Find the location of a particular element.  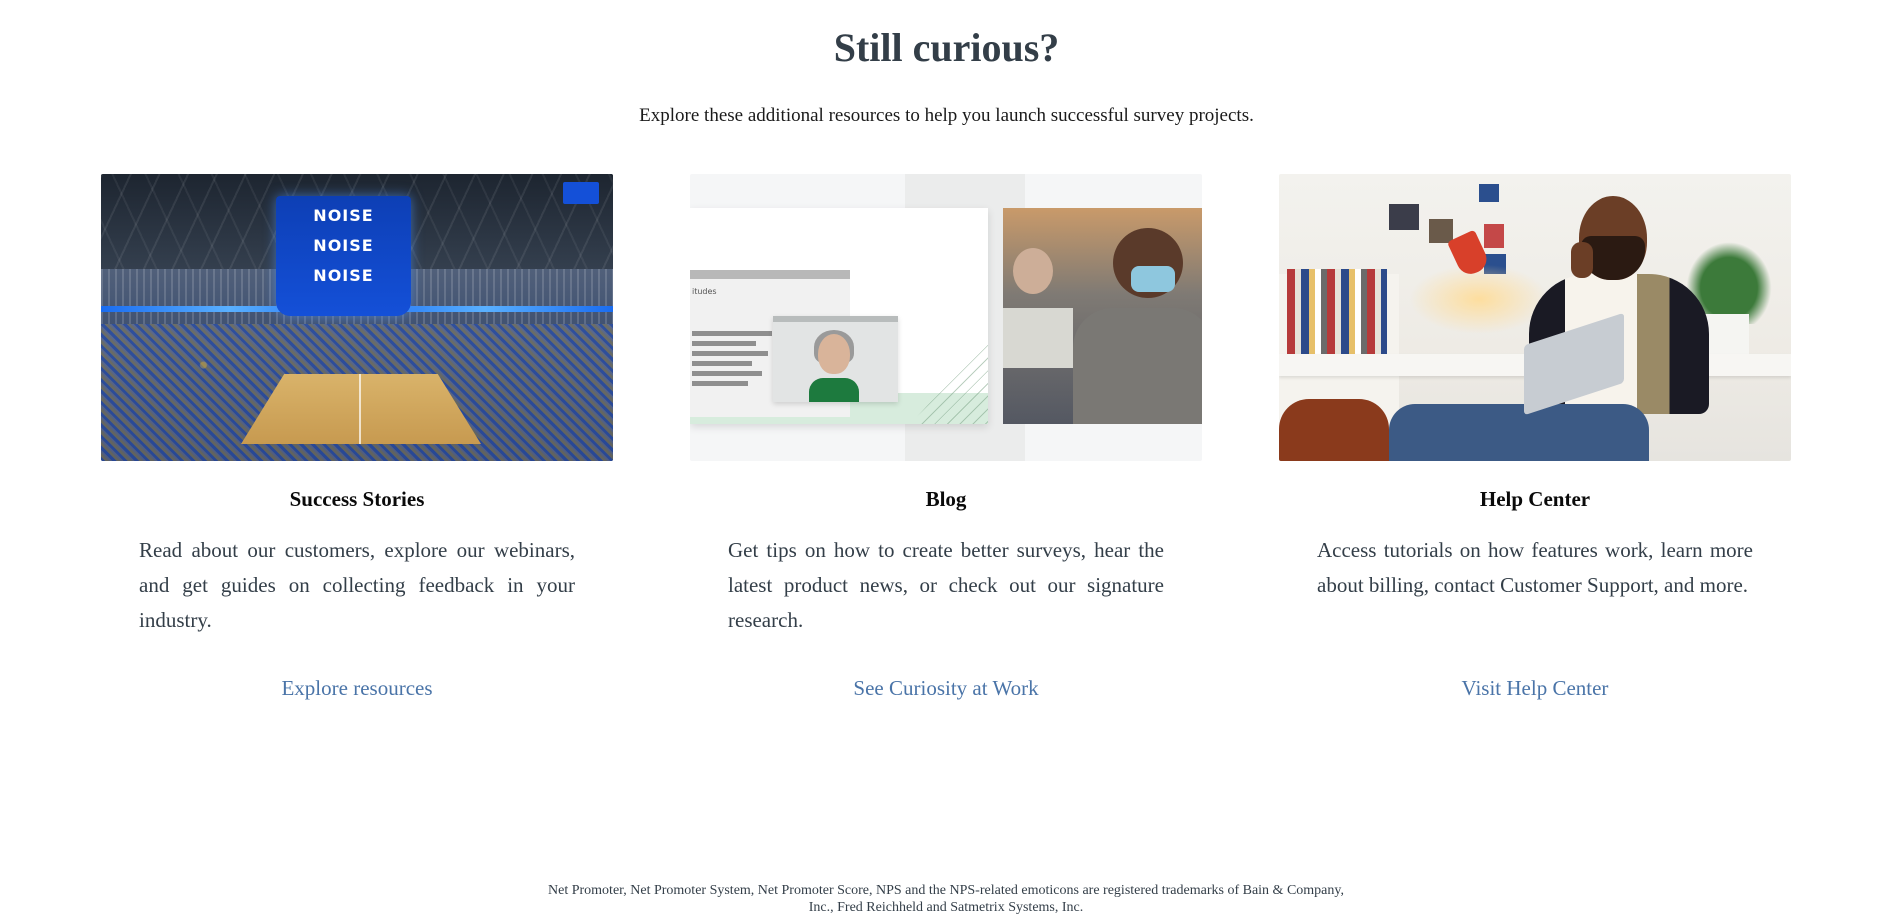

arena-sign is located at coordinates (581, 193).